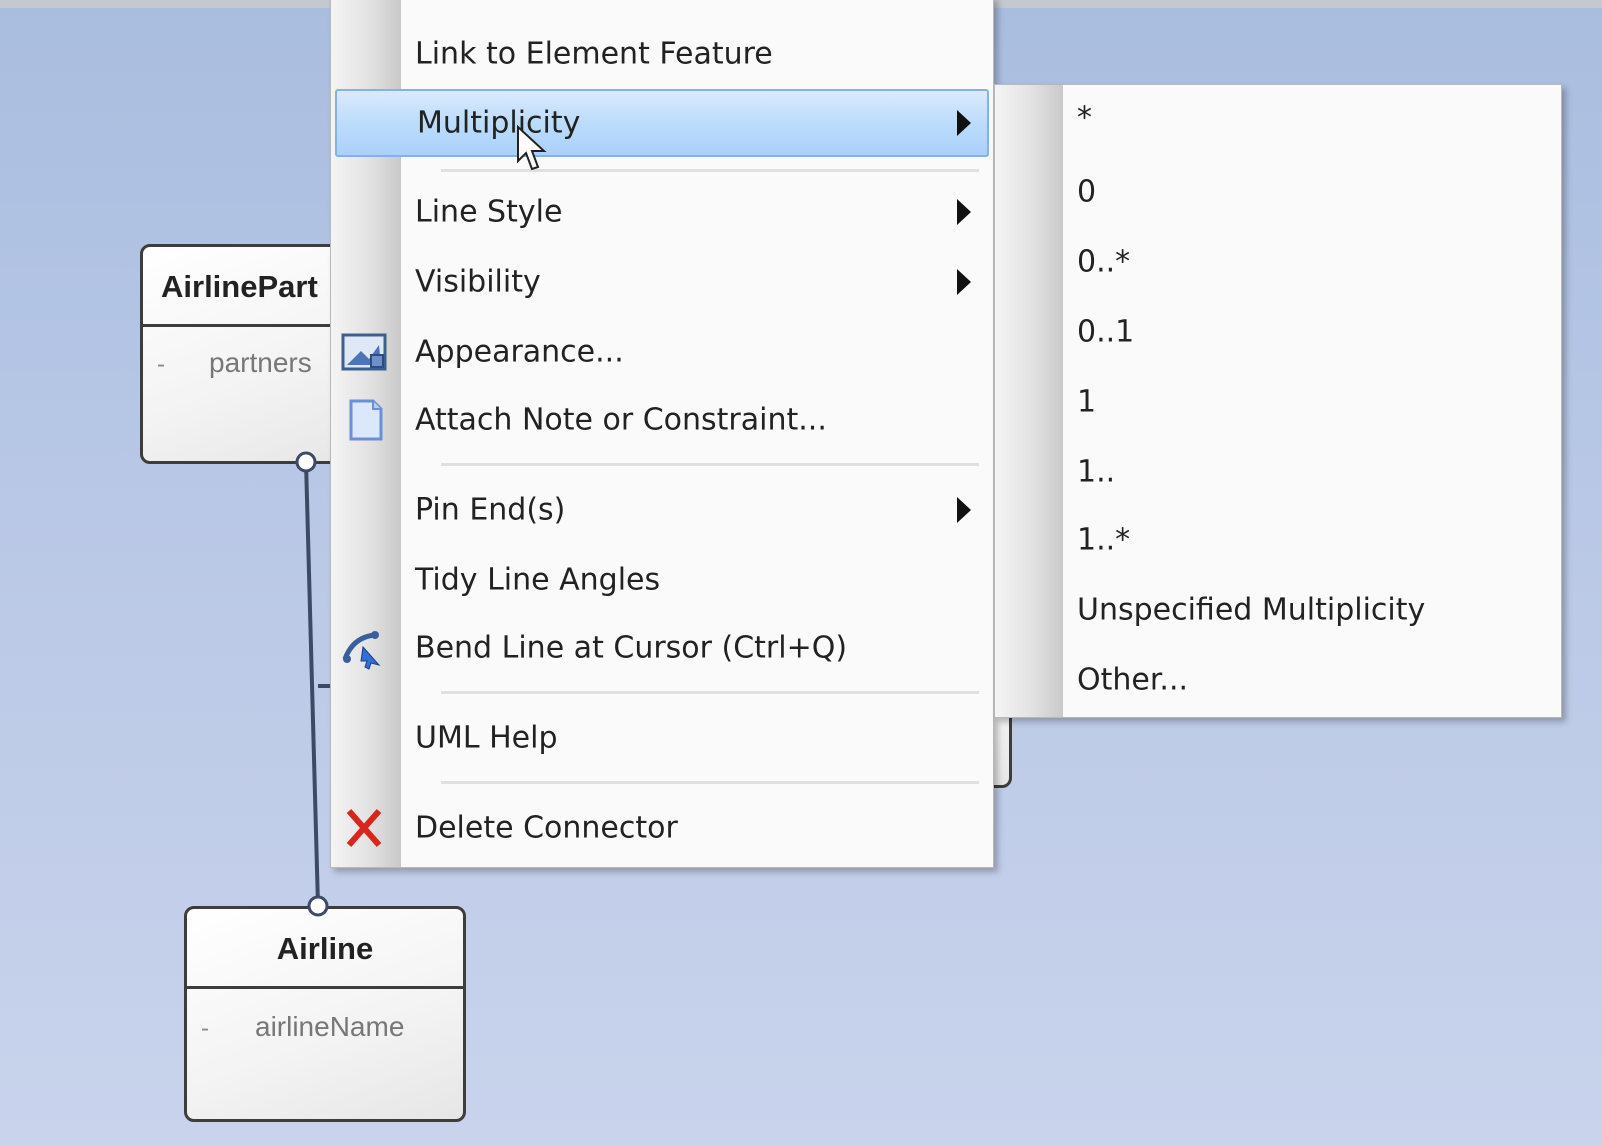 This screenshot has width=1602, height=1146. What do you see at coordinates (1278, 118) in the screenshot?
I see `multiplicity-option-star: *` at bounding box center [1278, 118].